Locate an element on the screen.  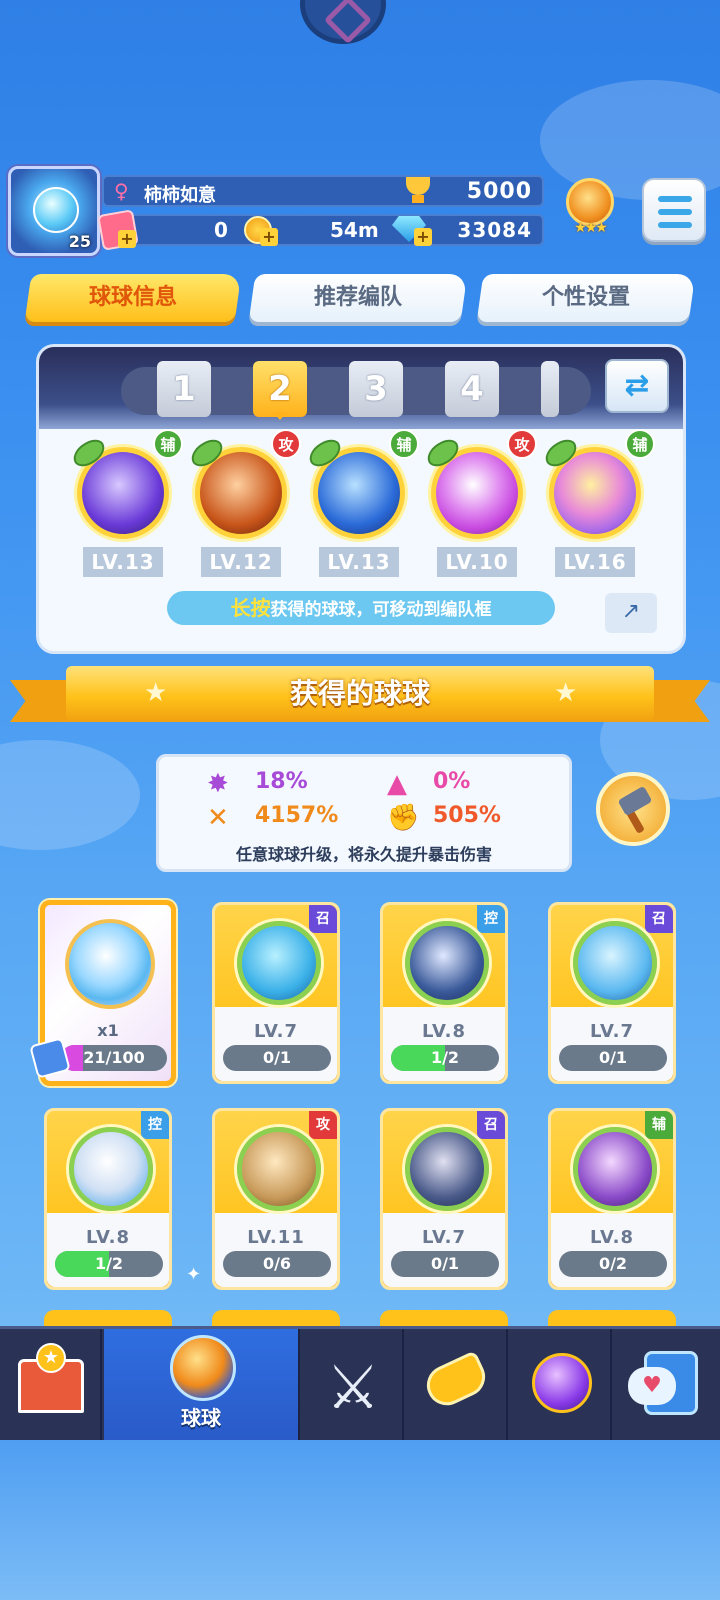
resource-bar: + 0 + 54m + 33084 is located at coordinates (320, 230).